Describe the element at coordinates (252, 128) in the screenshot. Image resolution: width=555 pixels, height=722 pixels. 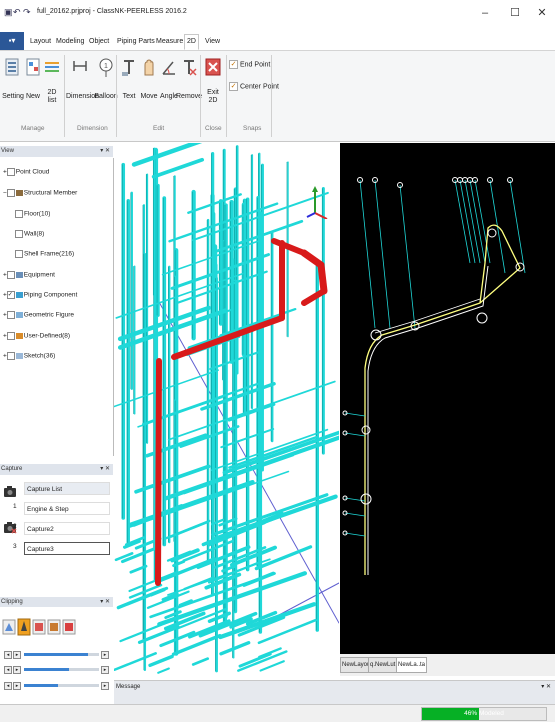
I see `snaps-group-label: Snaps` at that location.